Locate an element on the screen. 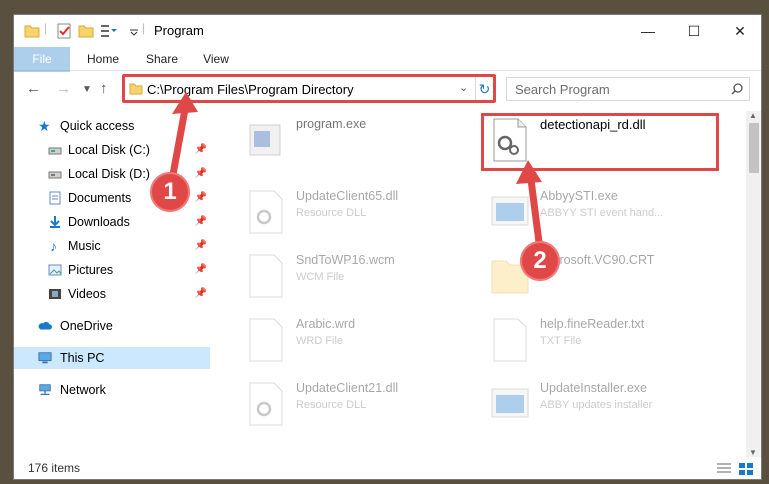  arrow-1-head is located at coordinates (185, 103).